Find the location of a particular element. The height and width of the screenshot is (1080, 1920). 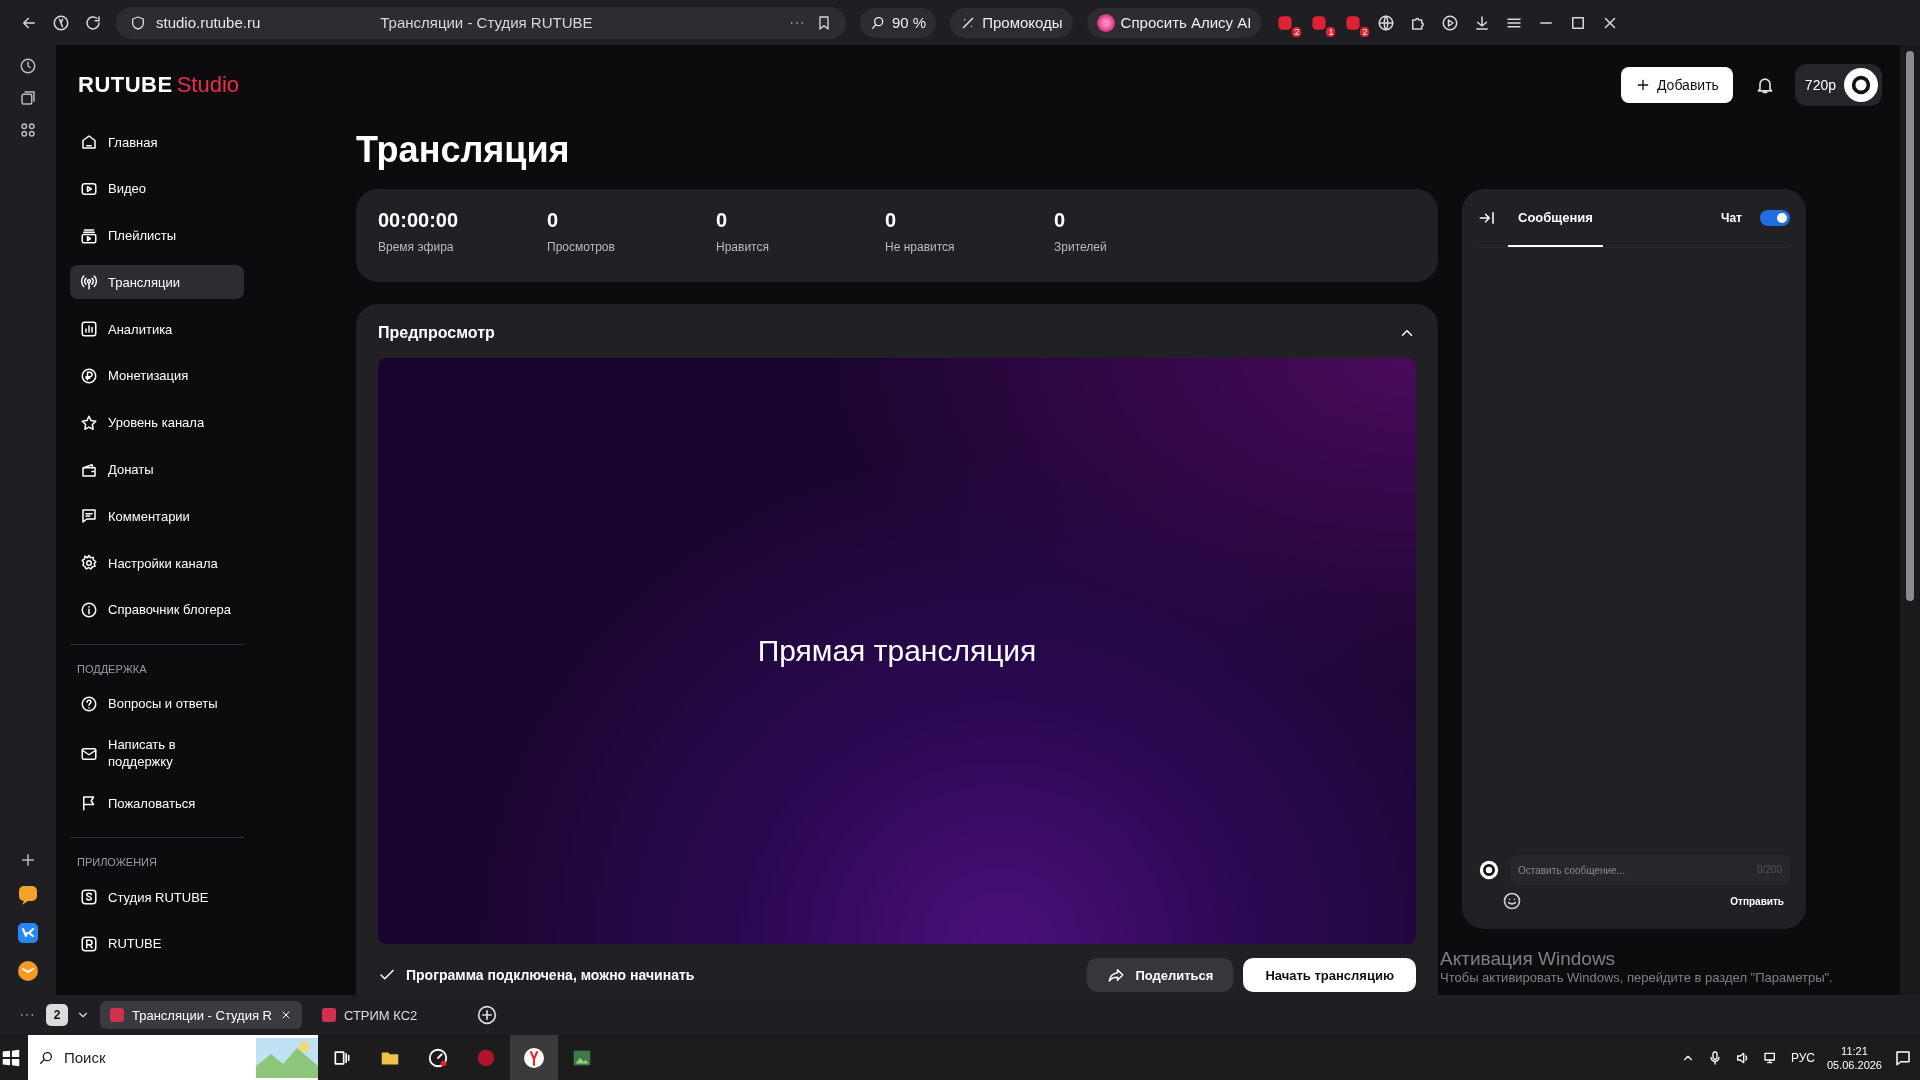

share-button: Поделиться is located at coordinates (1160, 975).